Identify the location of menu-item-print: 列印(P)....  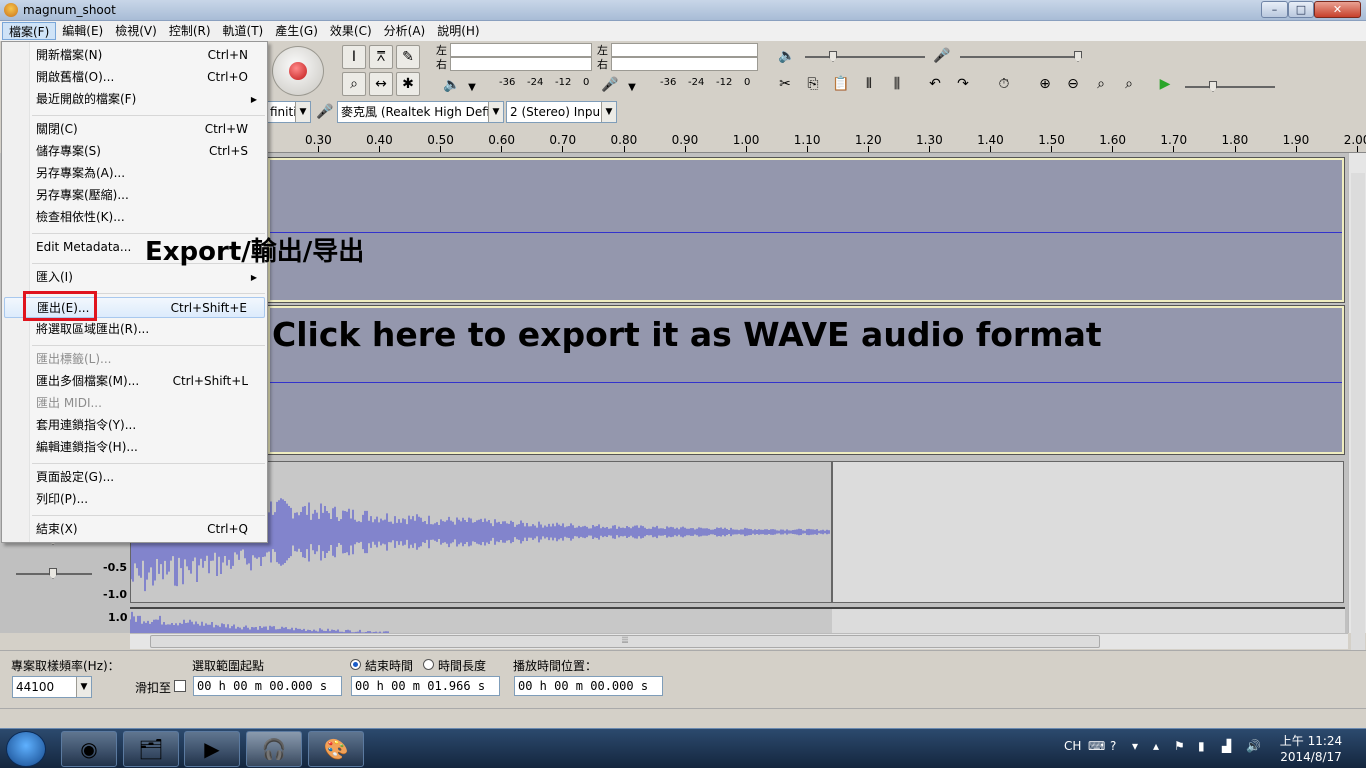
(134, 499).